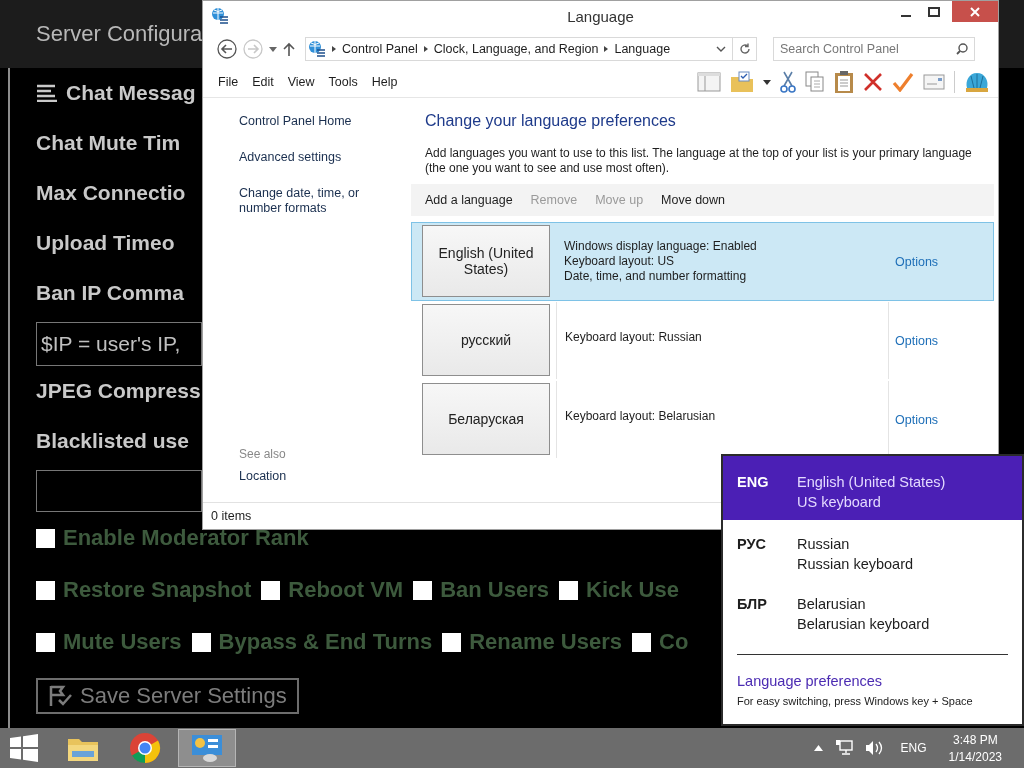 The height and width of the screenshot is (768, 1024). I want to click on language-detail: Keyboard layout: Belarusian, so click(641, 416).